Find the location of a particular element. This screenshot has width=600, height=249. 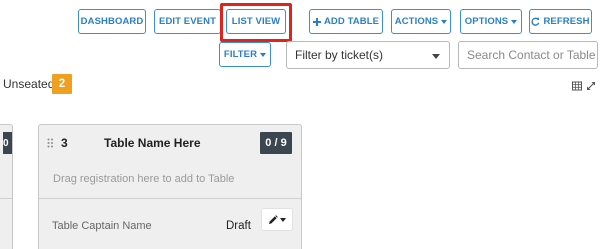

table-name: Table Name Here is located at coordinates (152, 143).